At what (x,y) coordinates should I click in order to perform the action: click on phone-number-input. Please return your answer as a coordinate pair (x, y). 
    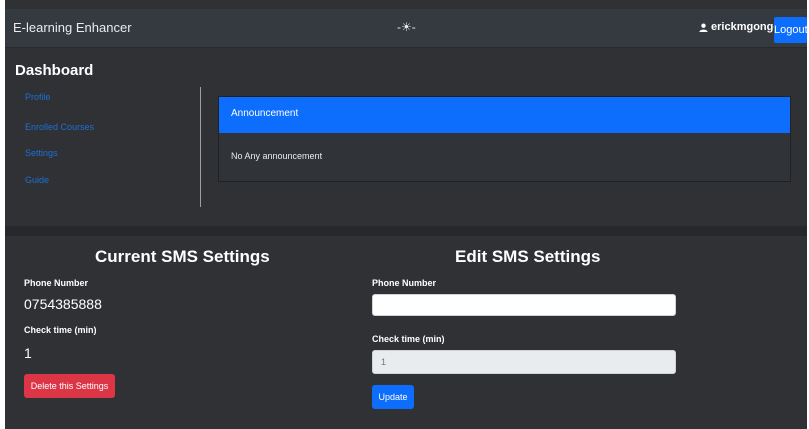
    Looking at the image, I should click on (524, 305).